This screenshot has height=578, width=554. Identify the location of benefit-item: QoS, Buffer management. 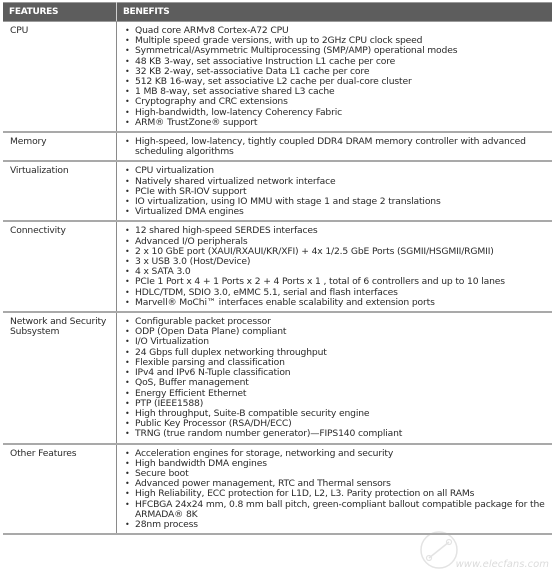
(334, 383).